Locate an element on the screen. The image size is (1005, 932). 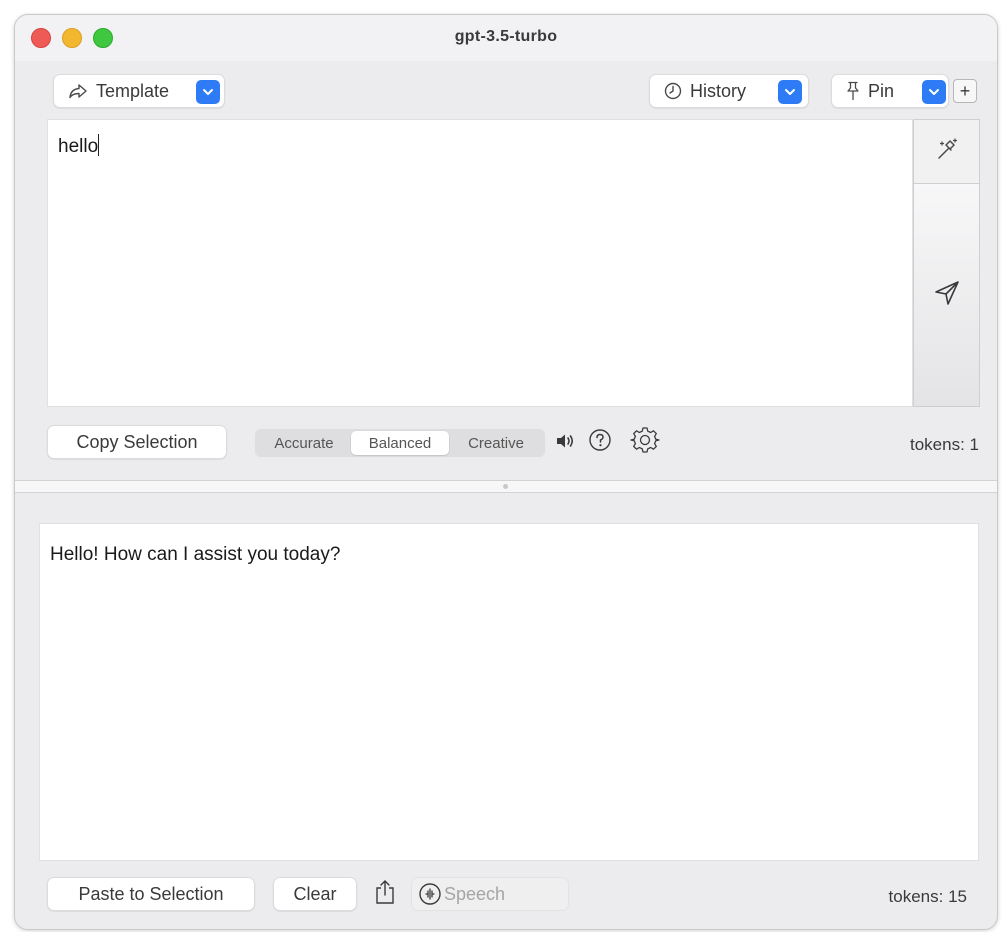
speech-button: Speech is located at coordinates (490, 894).